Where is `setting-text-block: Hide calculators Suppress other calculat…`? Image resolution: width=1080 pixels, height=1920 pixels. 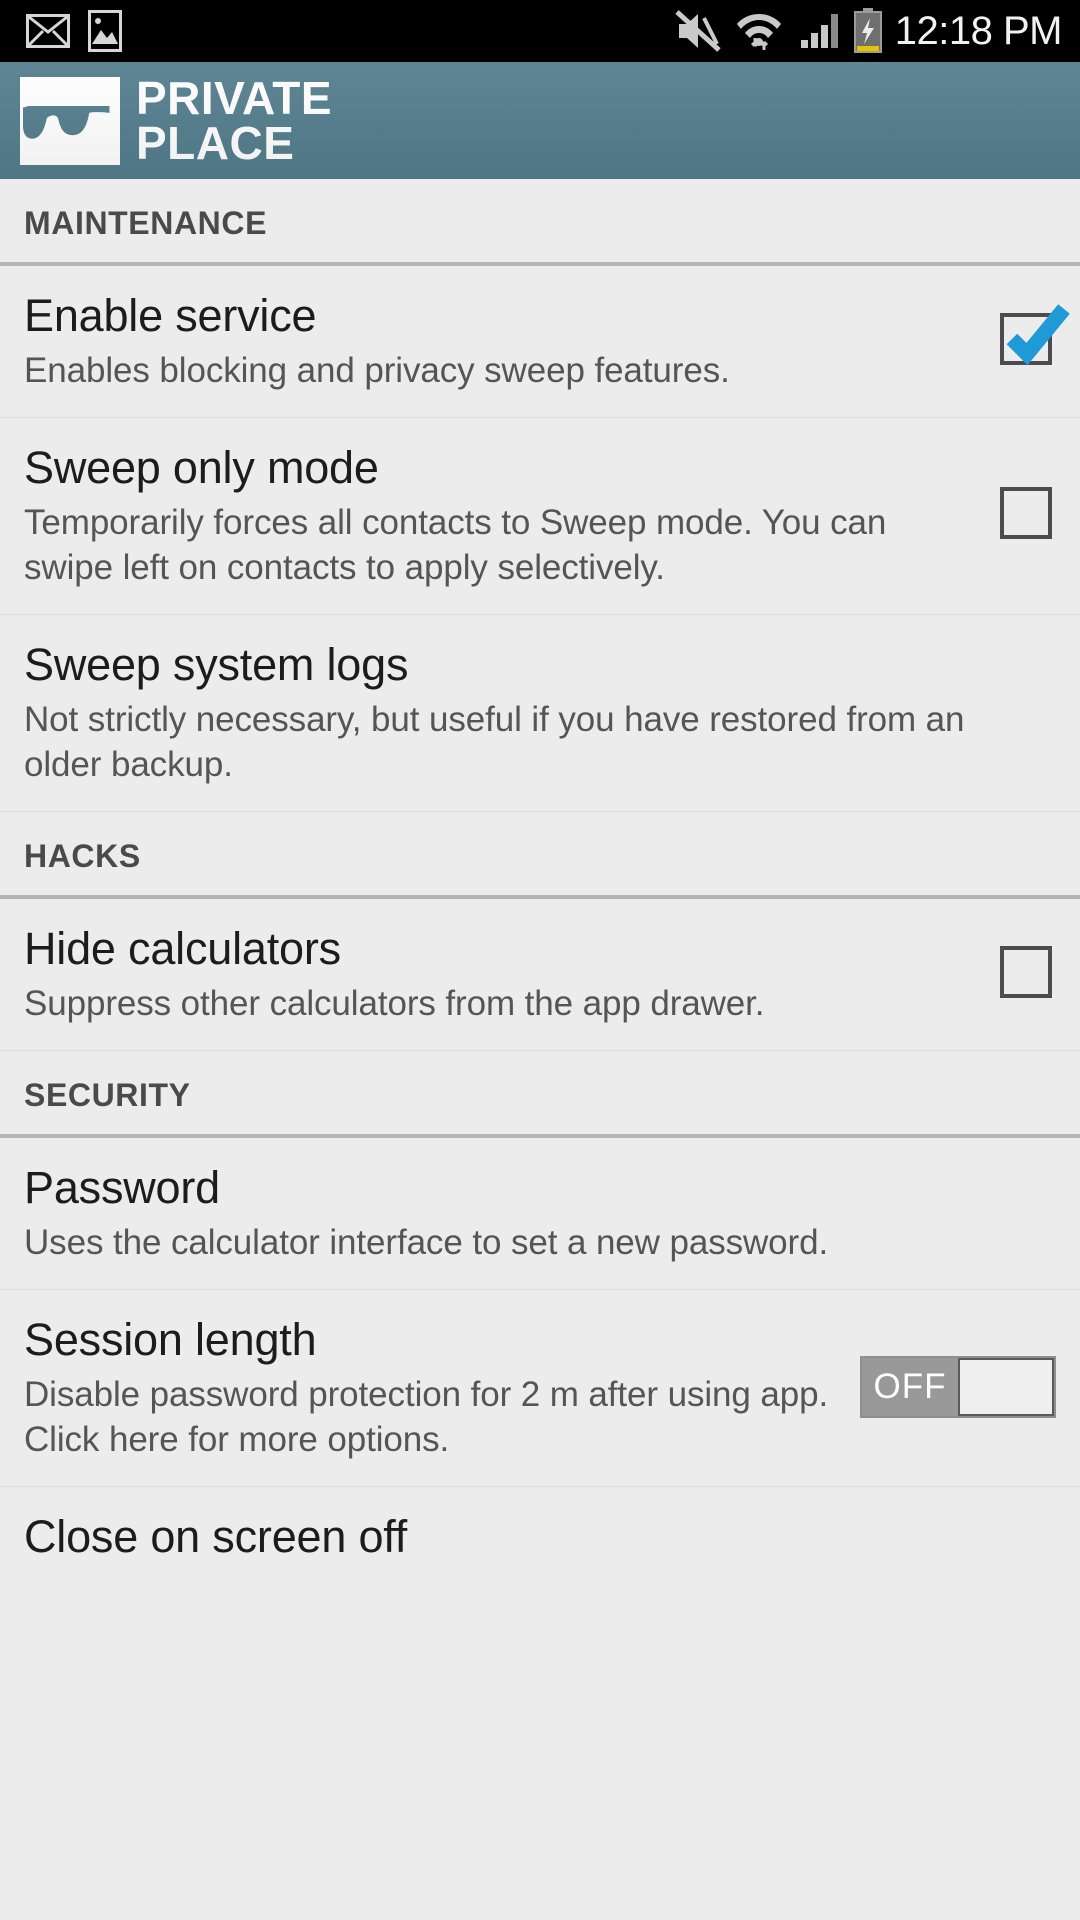 setting-text-block: Hide calculators Suppress other calculat… is located at coordinates (512, 973).